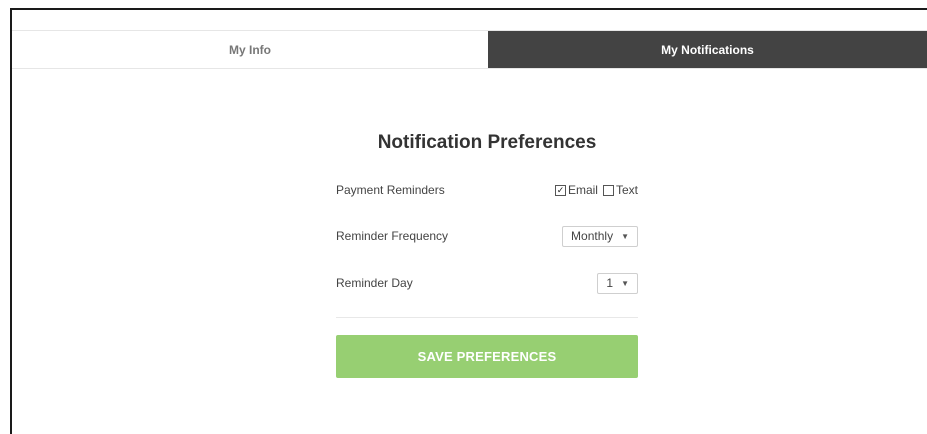 The image size is (927, 434). I want to click on reminder-day-row: Reminder Day 1 ▼, so click(487, 283).